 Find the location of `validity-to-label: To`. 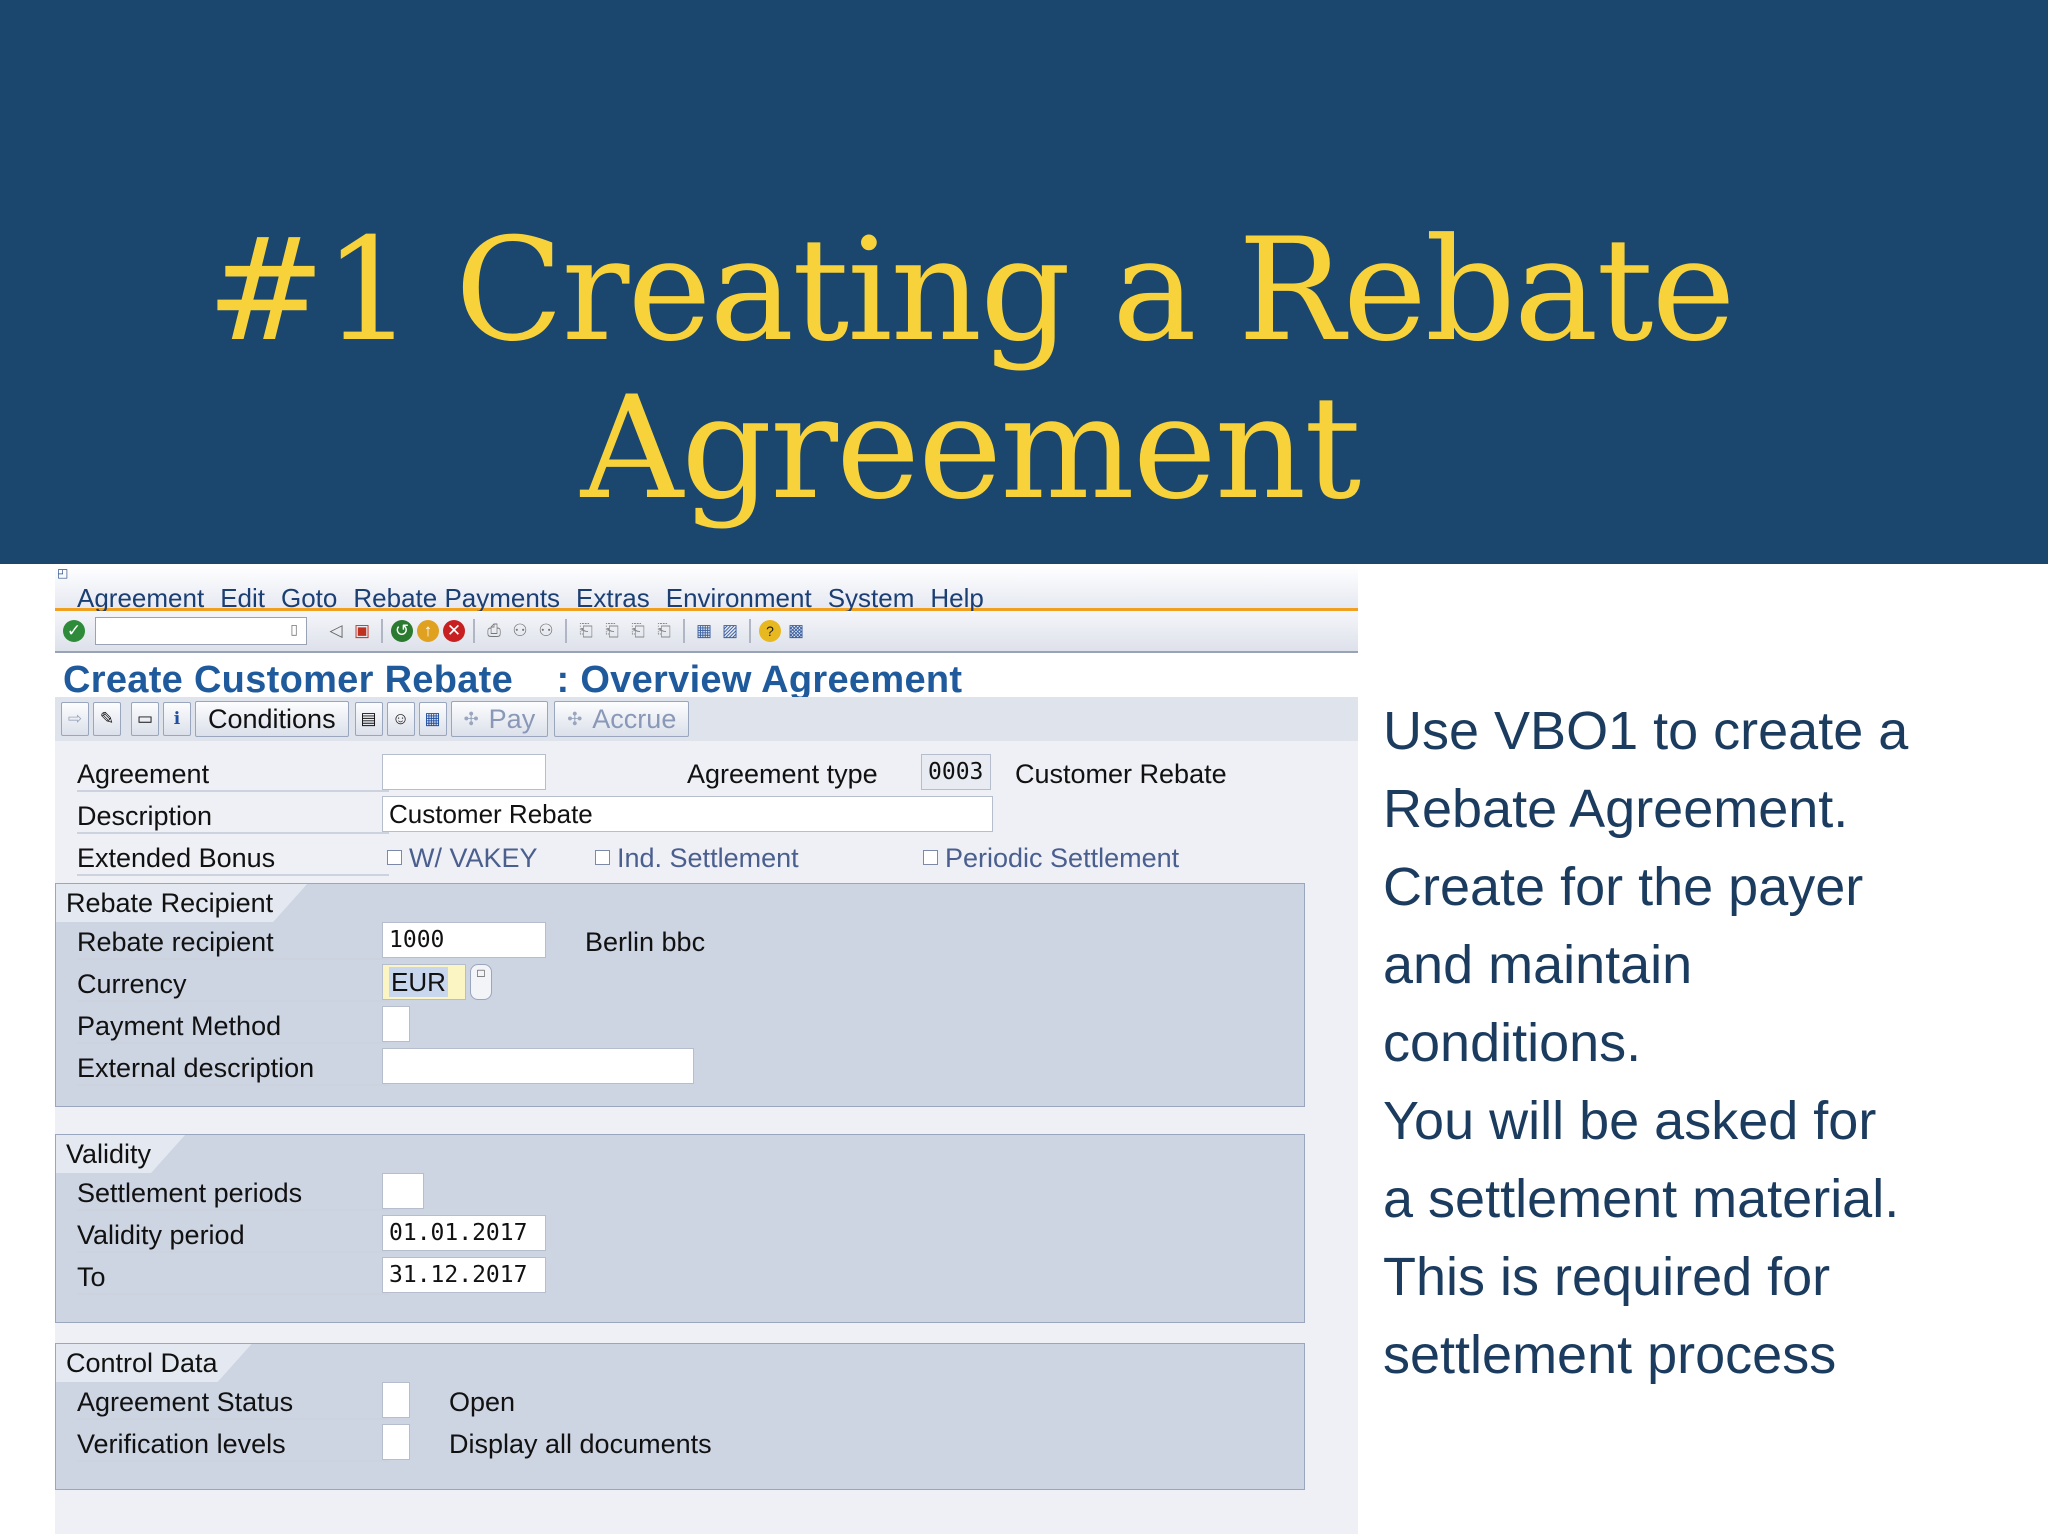

validity-to-label: To is located at coordinates (233, 1277).